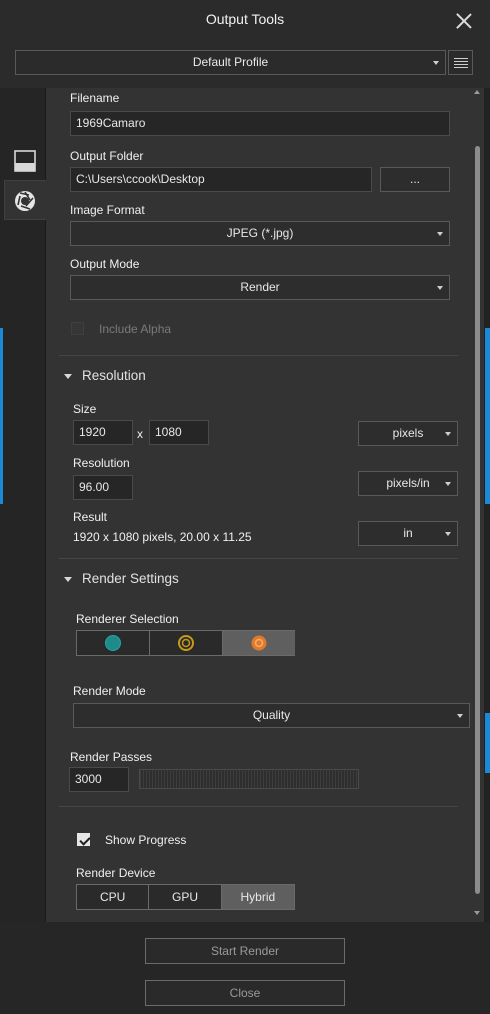 This screenshot has width=490, height=1014. I want to click on render-mode-value: Quality, so click(271, 715).